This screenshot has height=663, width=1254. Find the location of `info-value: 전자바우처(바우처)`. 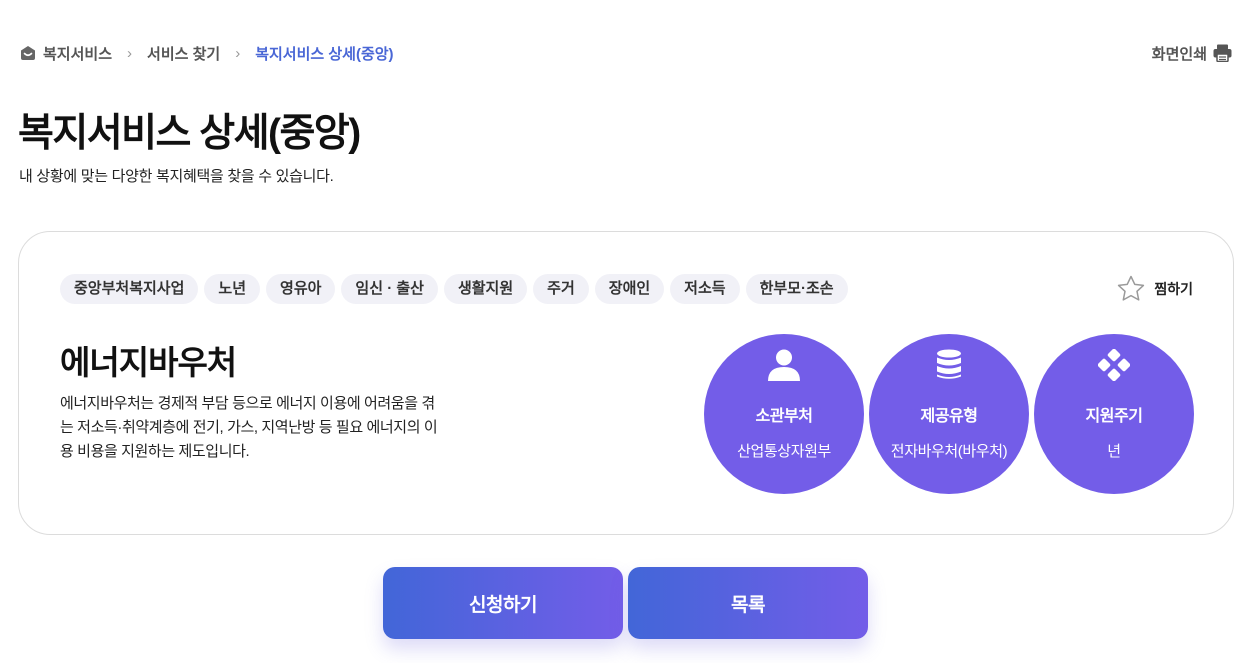

info-value: 전자바우처(바우처) is located at coordinates (949, 451).